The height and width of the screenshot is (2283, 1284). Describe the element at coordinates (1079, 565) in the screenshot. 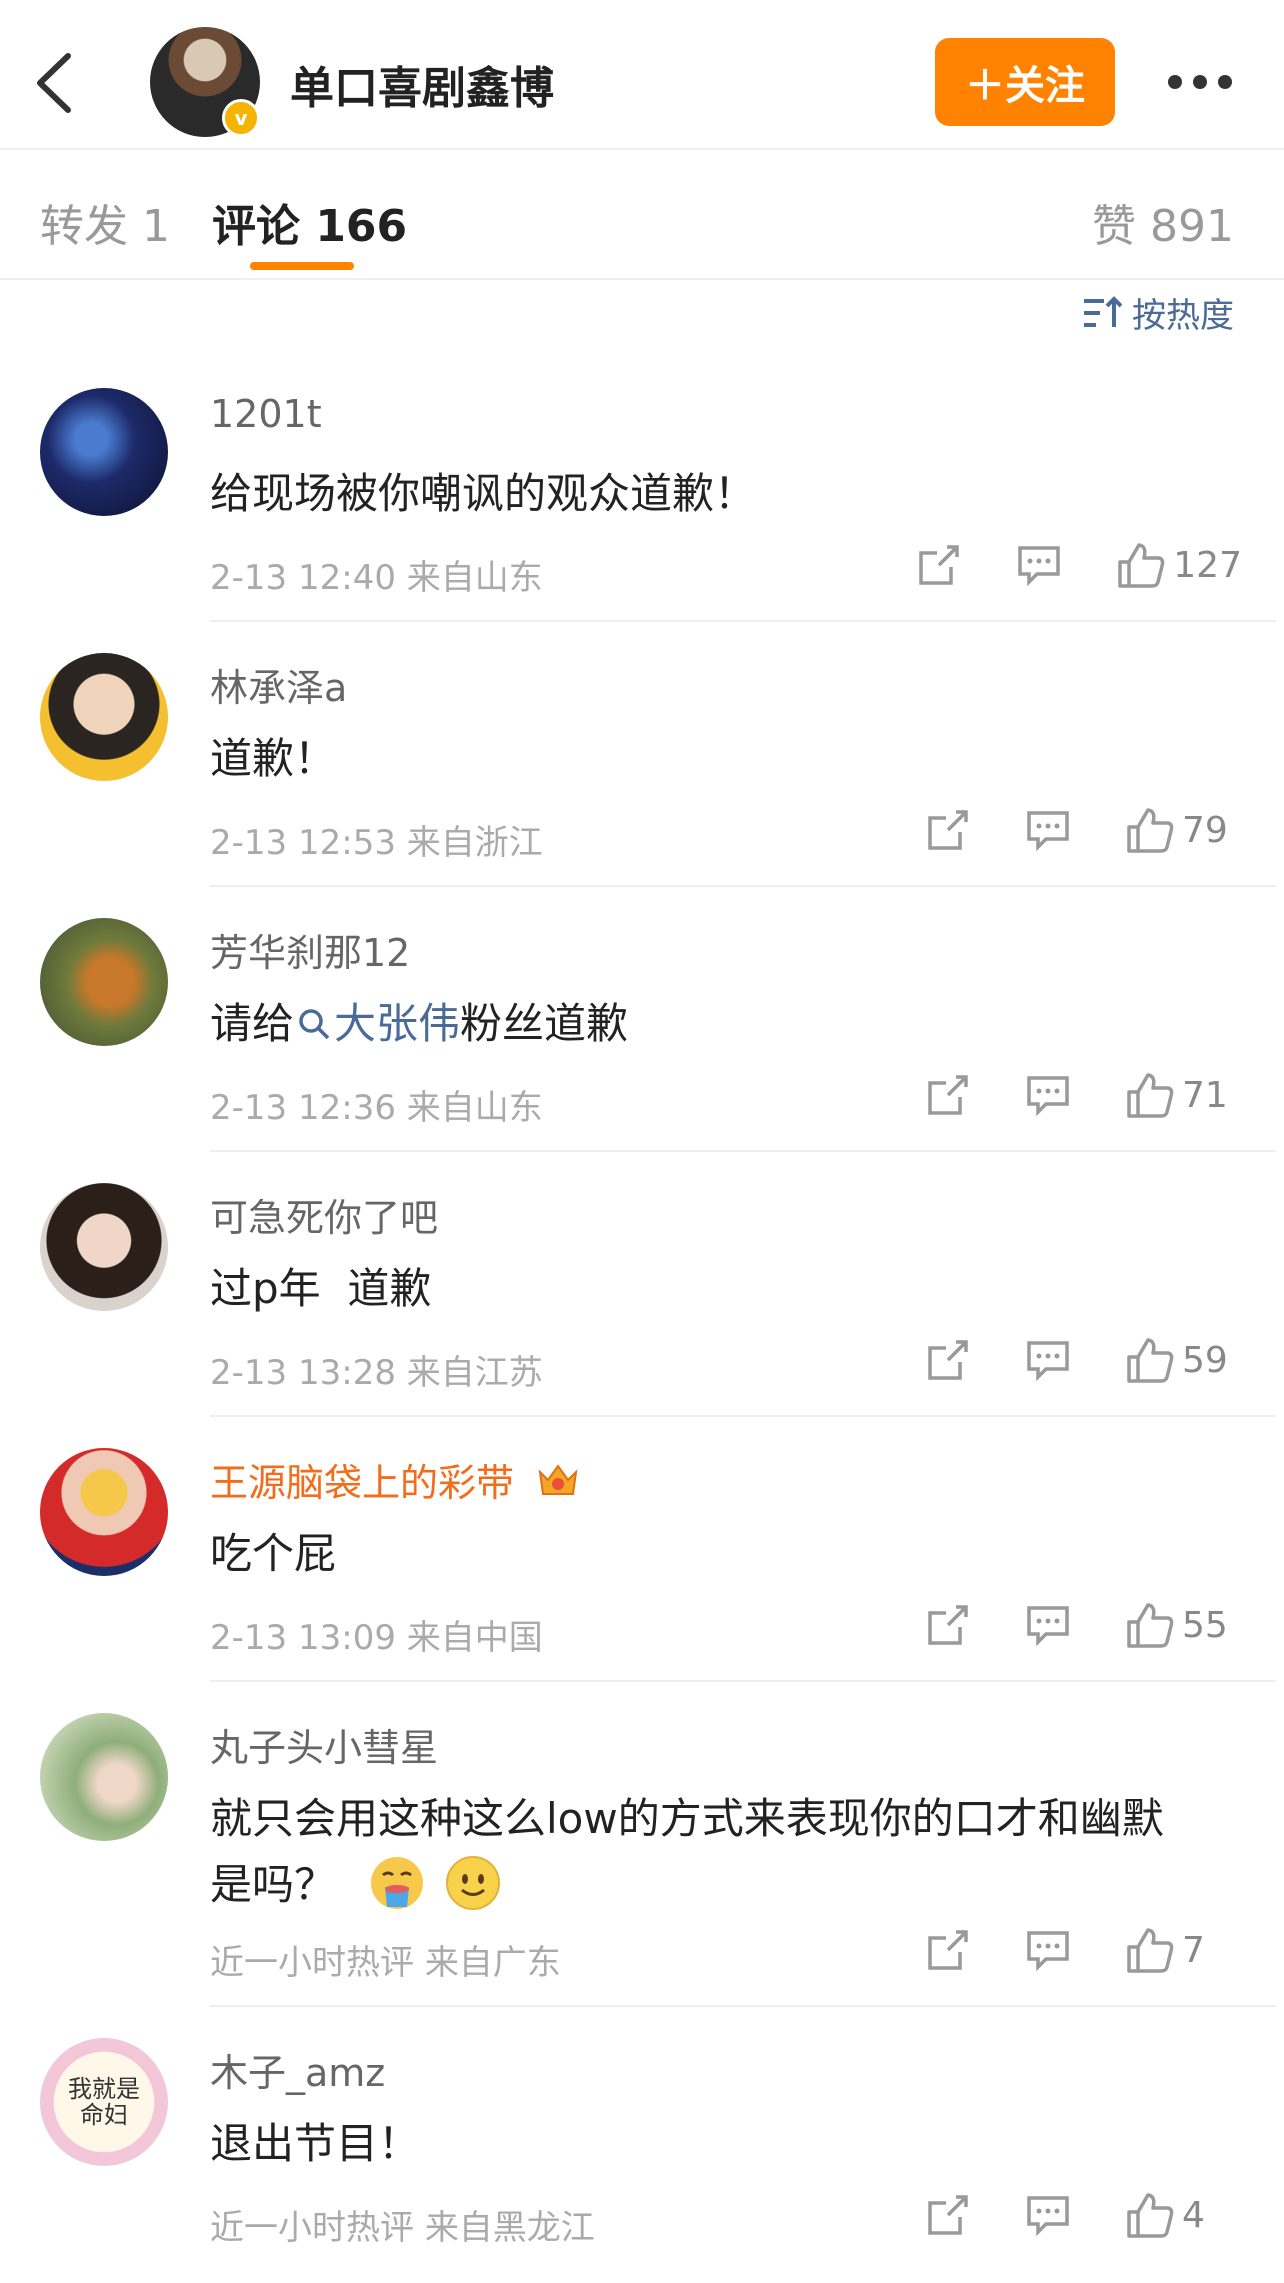

I see `comment-actions: 127` at that location.